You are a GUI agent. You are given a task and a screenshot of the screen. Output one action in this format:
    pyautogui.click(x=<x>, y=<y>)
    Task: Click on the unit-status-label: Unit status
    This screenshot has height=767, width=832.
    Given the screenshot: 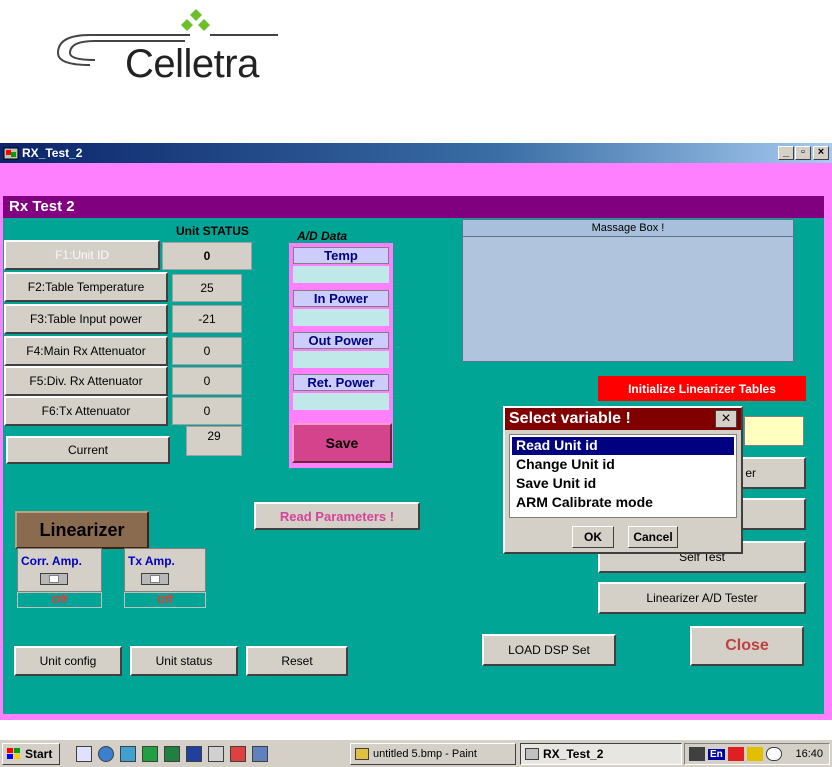 What is the action you would take?
    pyautogui.click(x=184, y=661)
    